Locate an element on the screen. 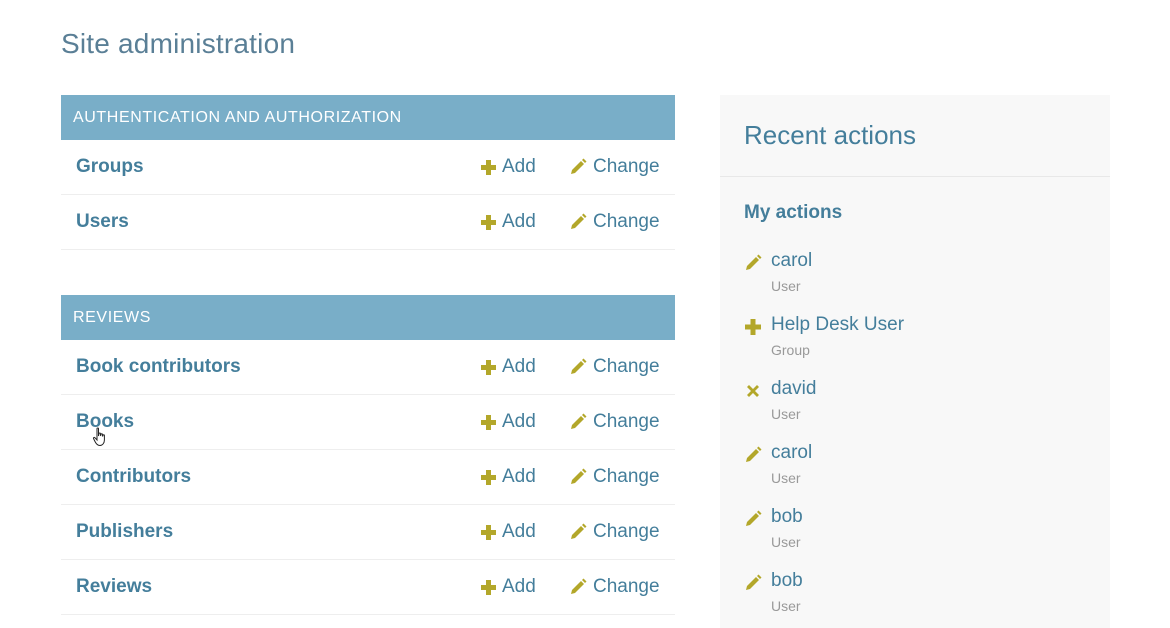 The height and width of the screenshot is (628, 1170). model-link-publishers: Publishers is located at coordinates (124, 532).